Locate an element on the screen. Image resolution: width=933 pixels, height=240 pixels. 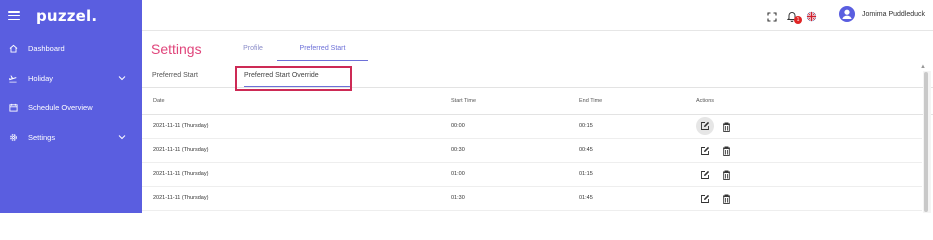
plane-icon is located at coordinates (13, 78).